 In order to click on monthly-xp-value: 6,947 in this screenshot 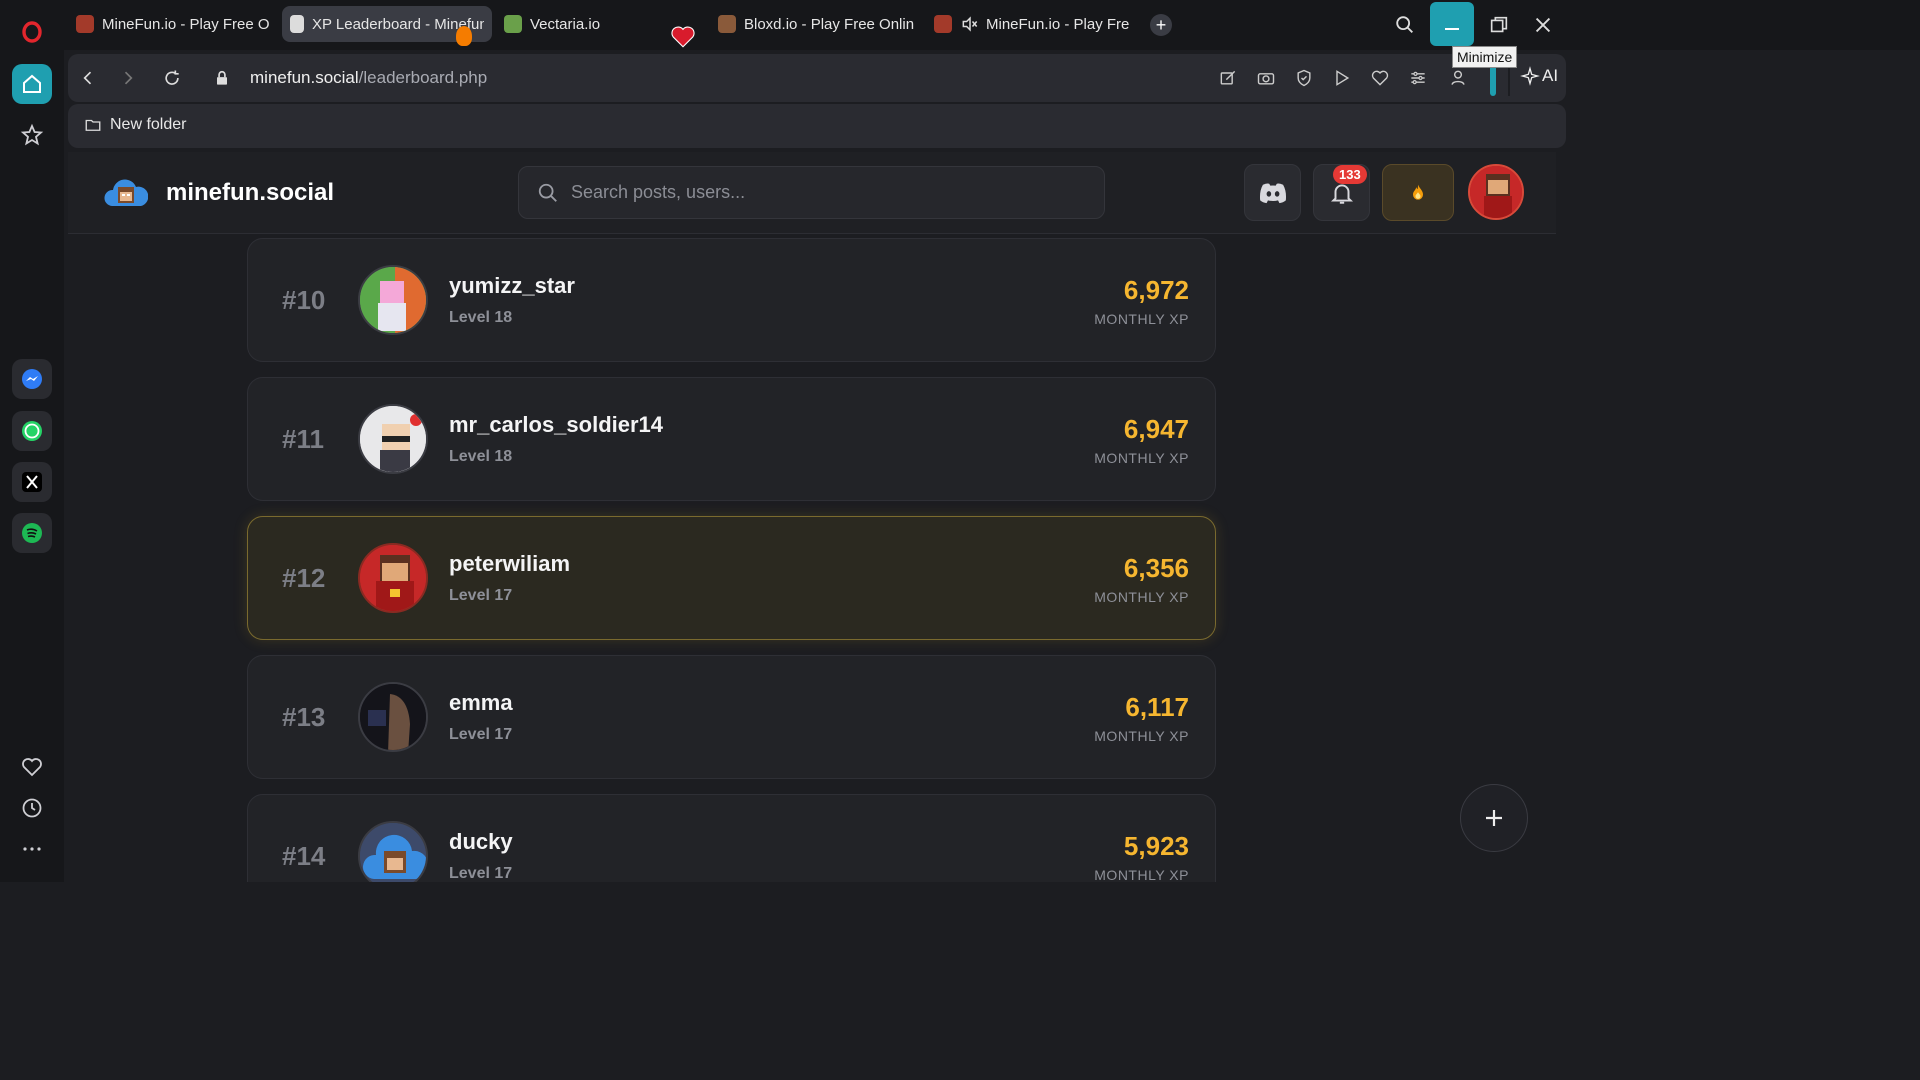, I will do `click(1156, 429)`.